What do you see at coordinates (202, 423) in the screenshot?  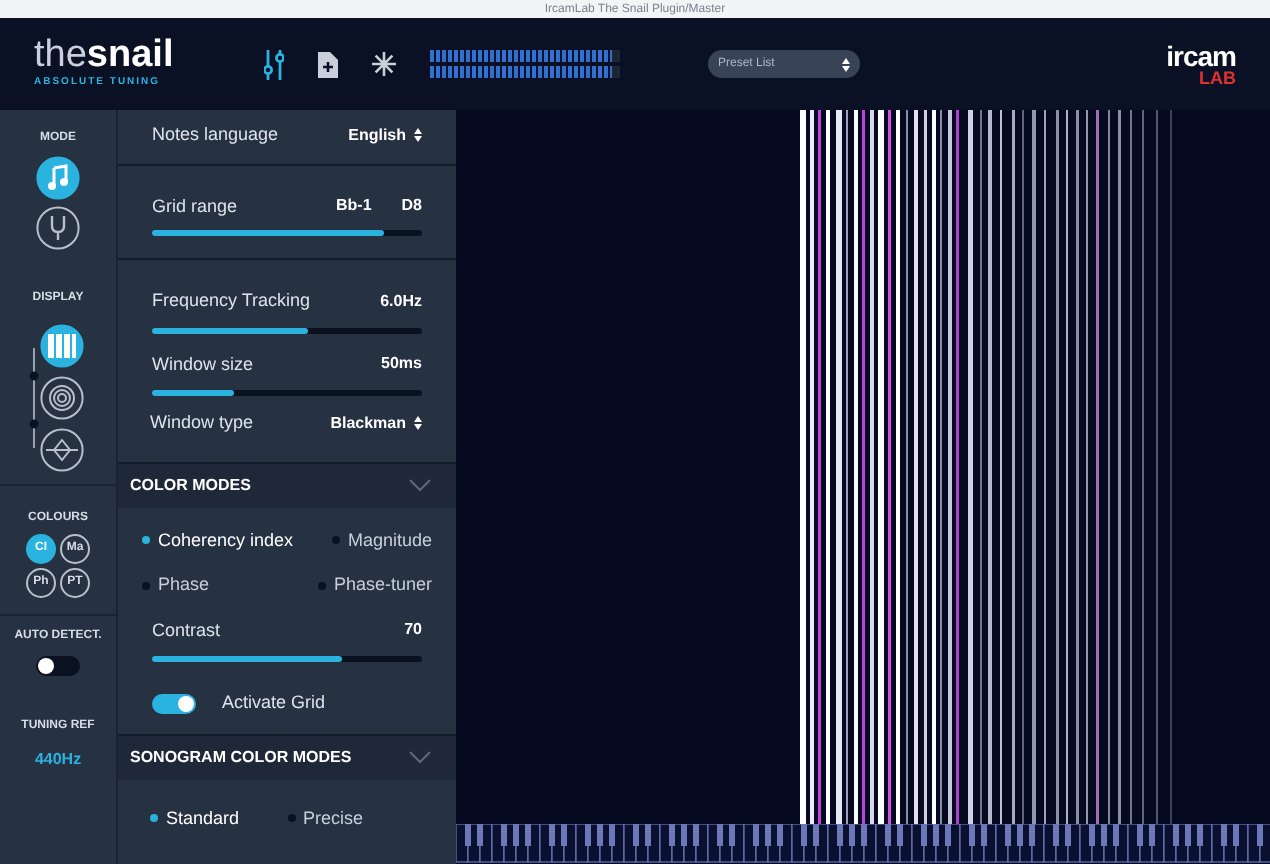 I see `setting-label: Window type` at bounding box center [202, 423].